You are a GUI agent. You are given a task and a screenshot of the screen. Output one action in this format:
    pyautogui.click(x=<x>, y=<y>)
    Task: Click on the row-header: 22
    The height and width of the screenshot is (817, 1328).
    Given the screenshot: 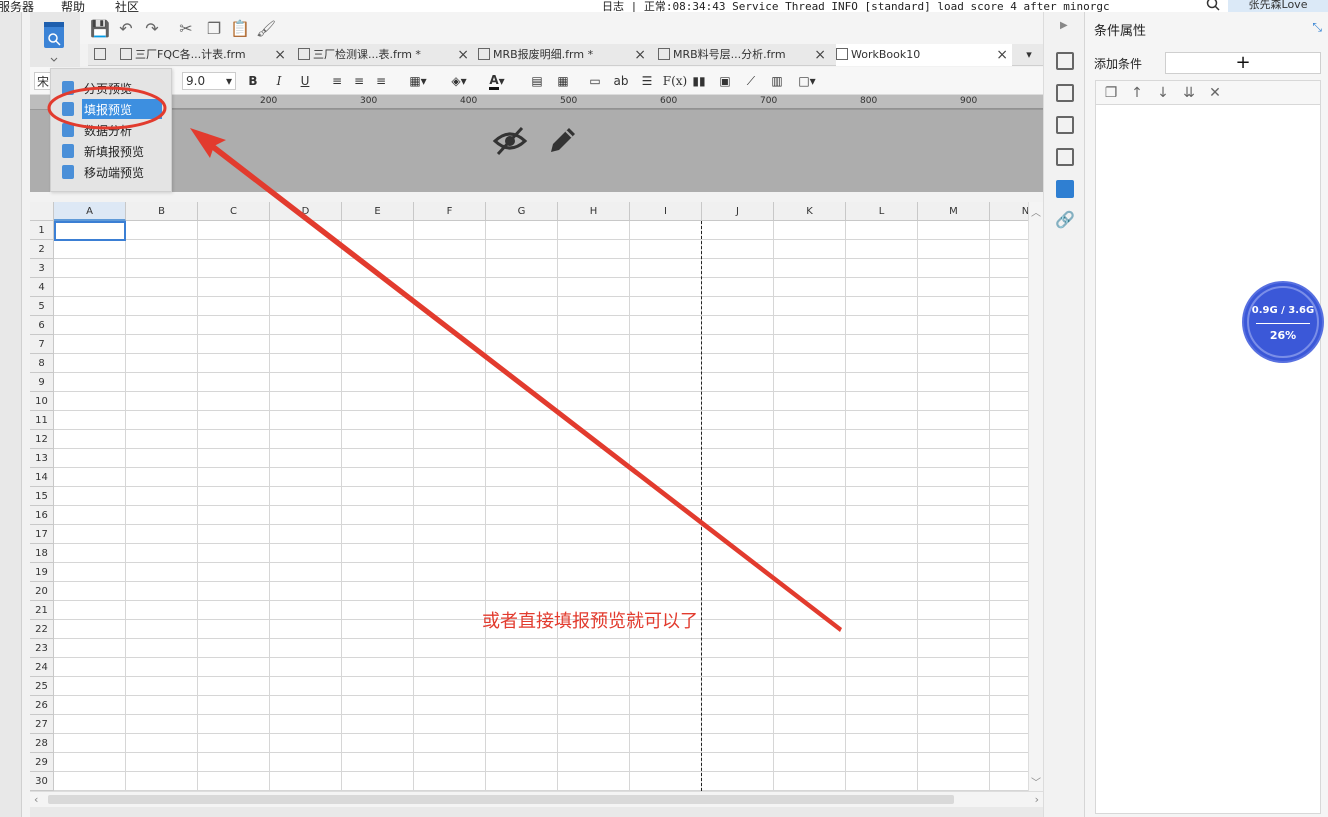 What is the action you would take?
    pyautogui.click(x=42, y=629)
    